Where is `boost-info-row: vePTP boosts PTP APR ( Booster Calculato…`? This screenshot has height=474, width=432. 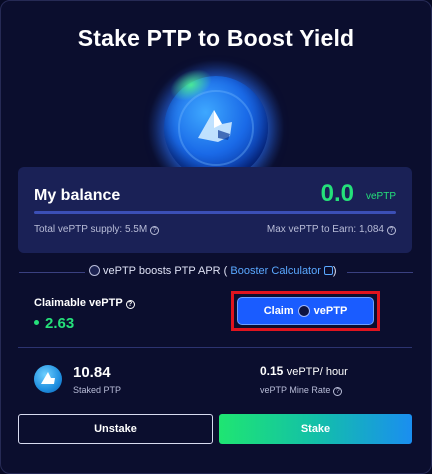
boost-info-row: vePTP boosts PTP APR ( Booster Calculato… is located at coordinates (216, 272).